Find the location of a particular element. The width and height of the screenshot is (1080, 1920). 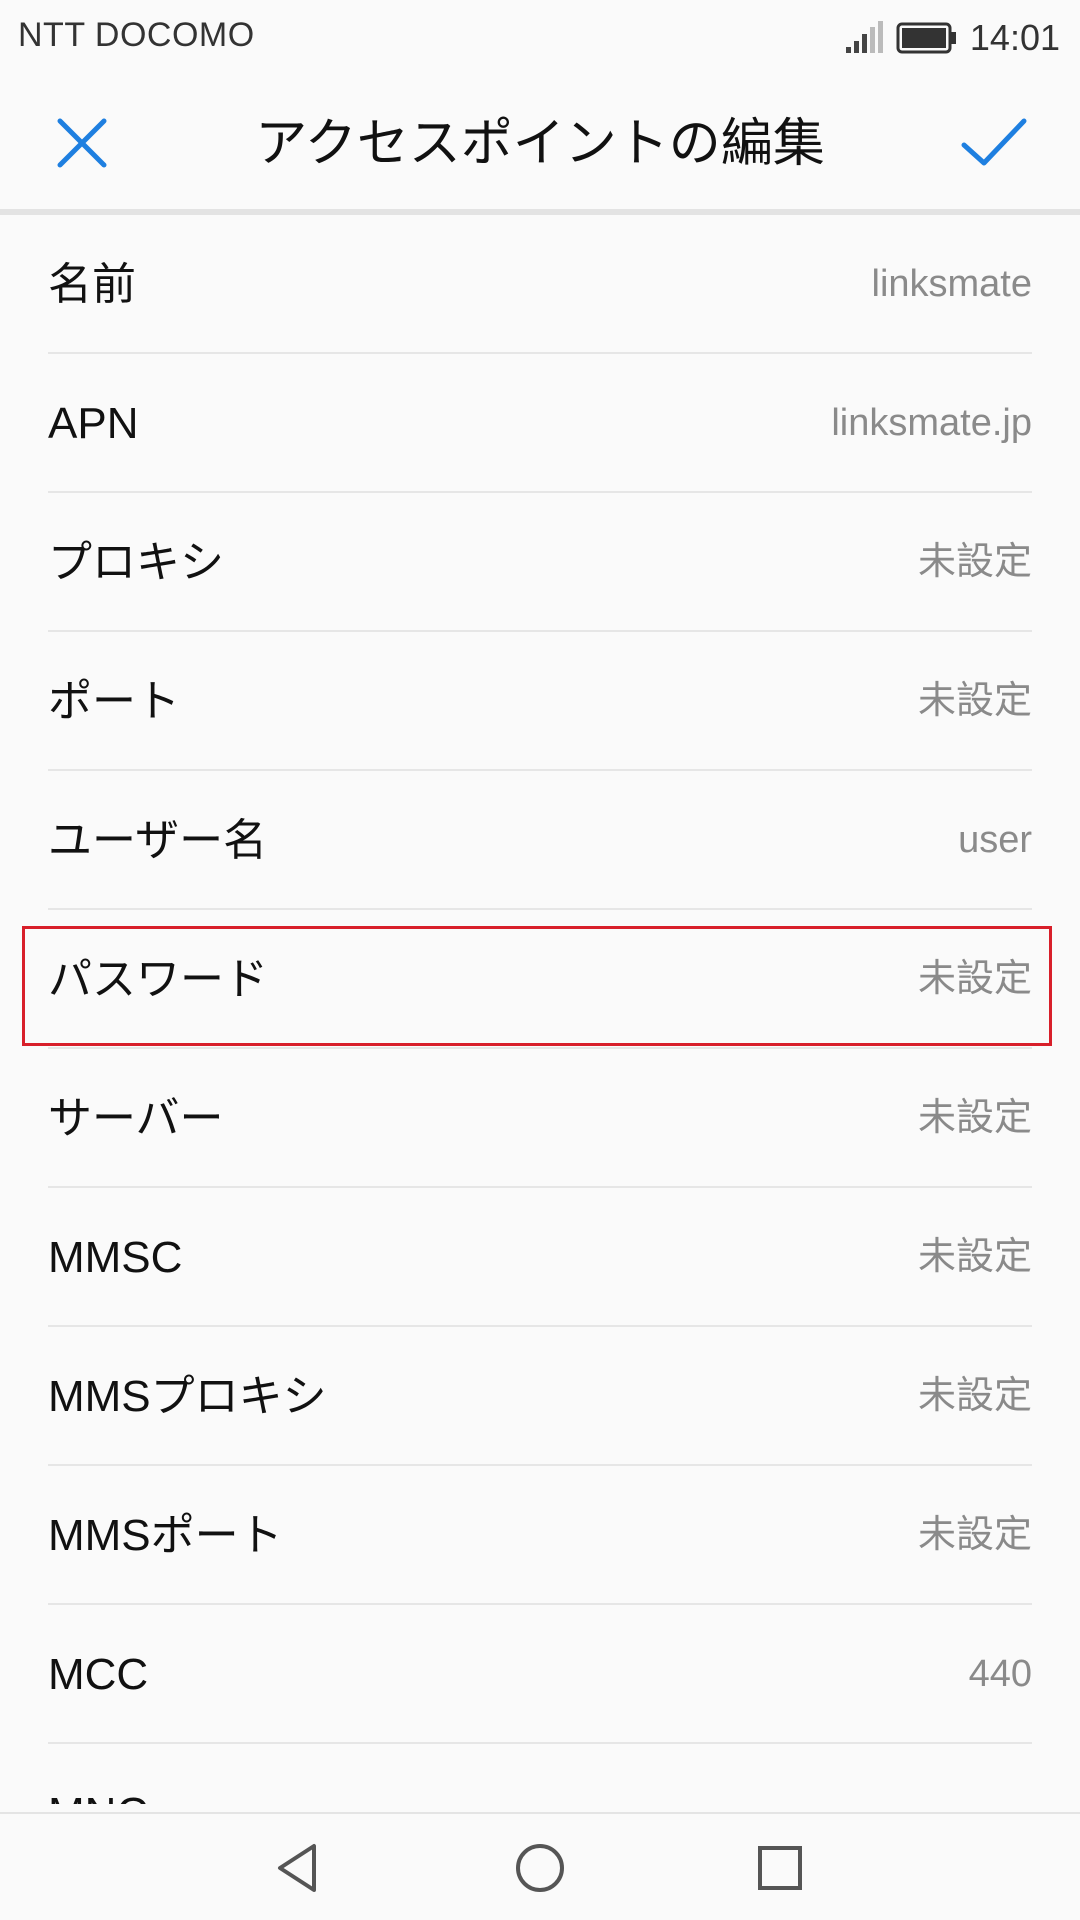

nav-home-button is located at coordinates (540, 1868).